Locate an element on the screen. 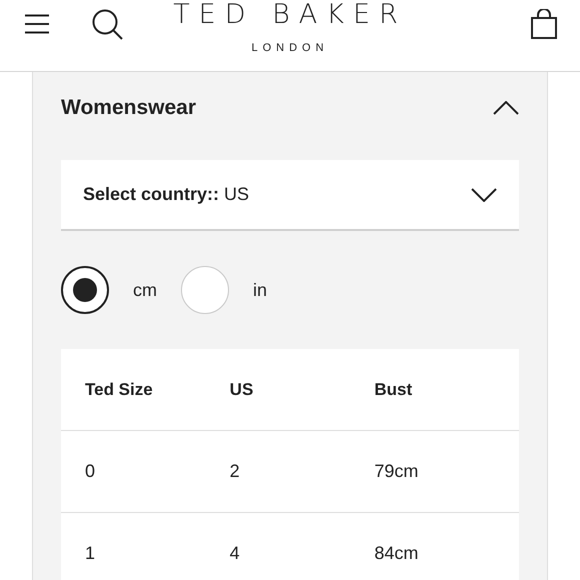  menu-icon is located at coordinates (37, 24).